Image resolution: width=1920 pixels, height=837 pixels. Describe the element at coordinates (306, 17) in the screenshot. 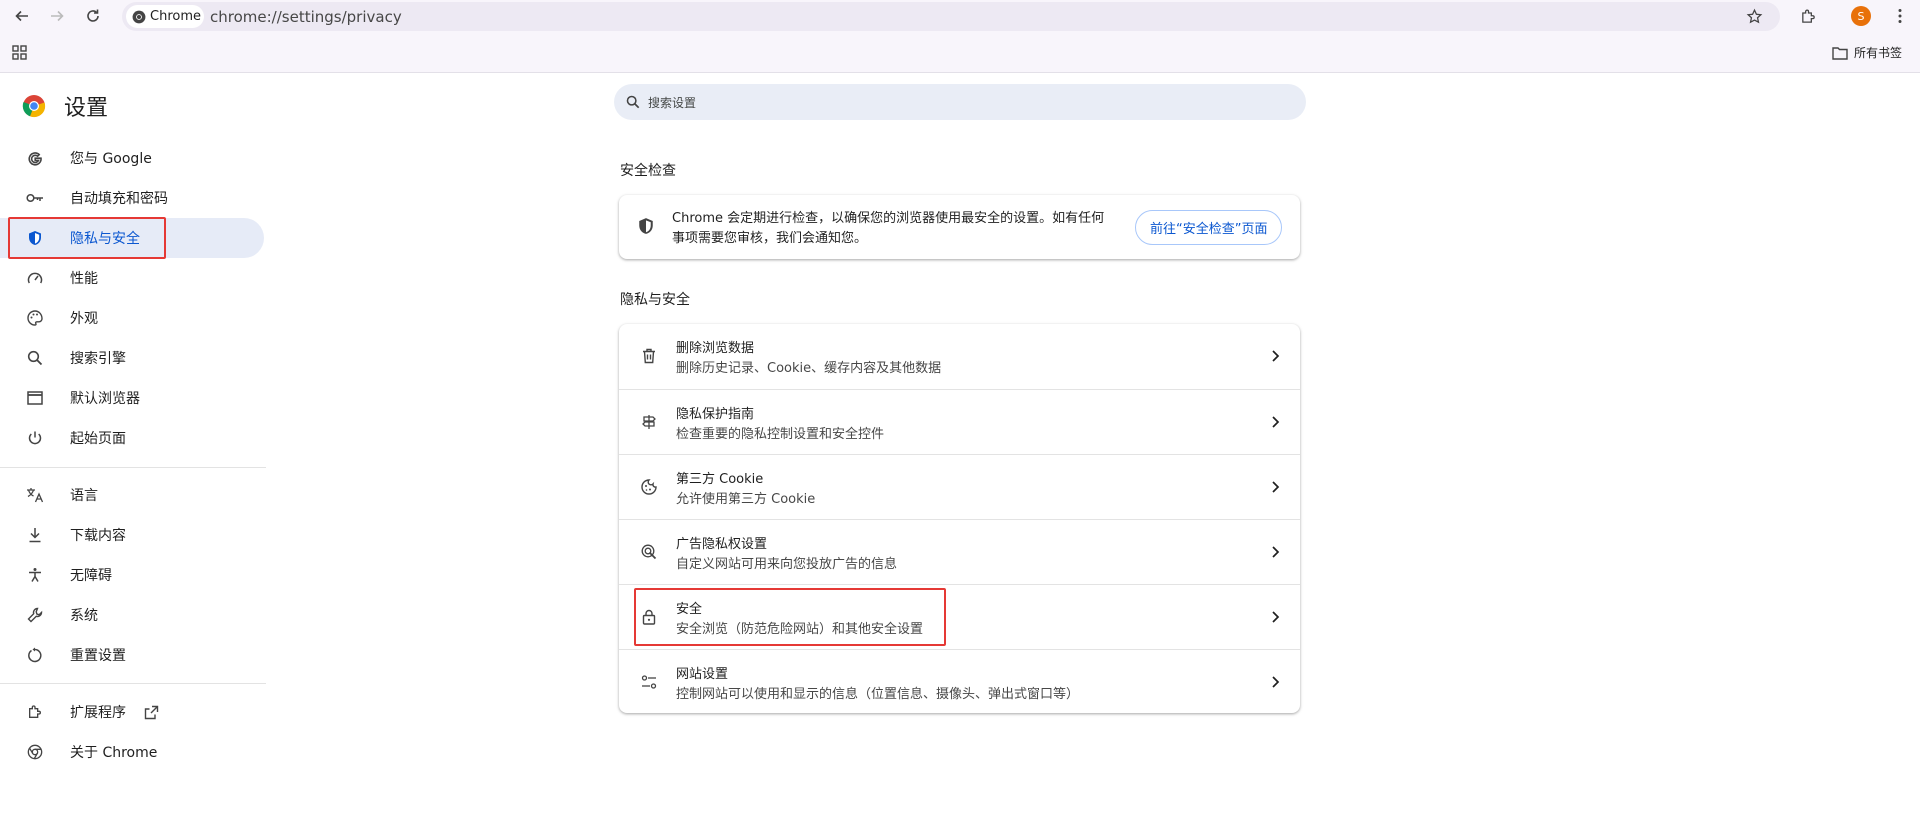

I see `url-text: chrome://settings/privacy` at that location.